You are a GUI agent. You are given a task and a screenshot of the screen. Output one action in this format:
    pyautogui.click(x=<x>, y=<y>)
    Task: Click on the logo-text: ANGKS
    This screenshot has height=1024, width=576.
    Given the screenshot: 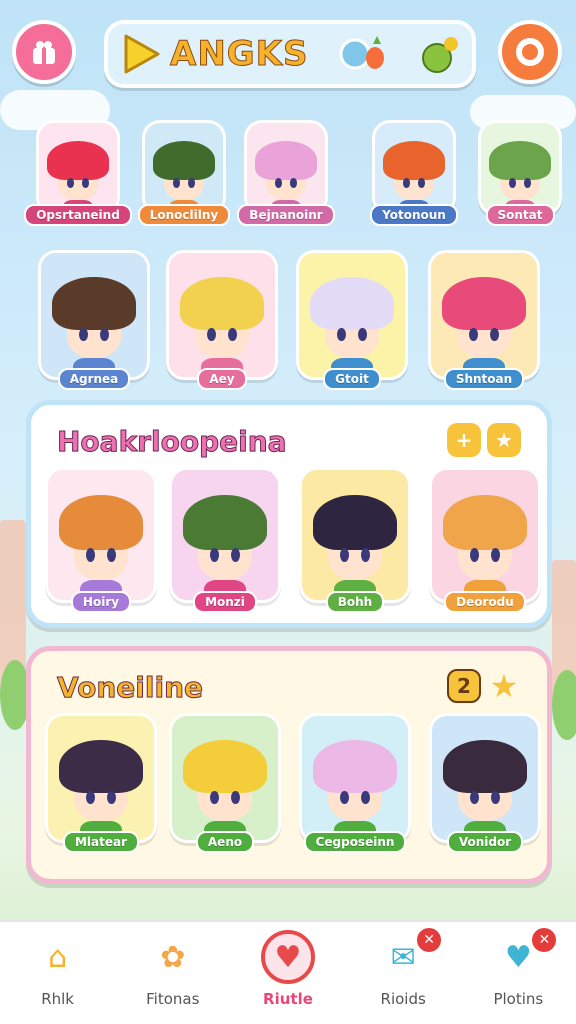 What is the action you would take?
    pyautogui.click(x=239, y=54)
    